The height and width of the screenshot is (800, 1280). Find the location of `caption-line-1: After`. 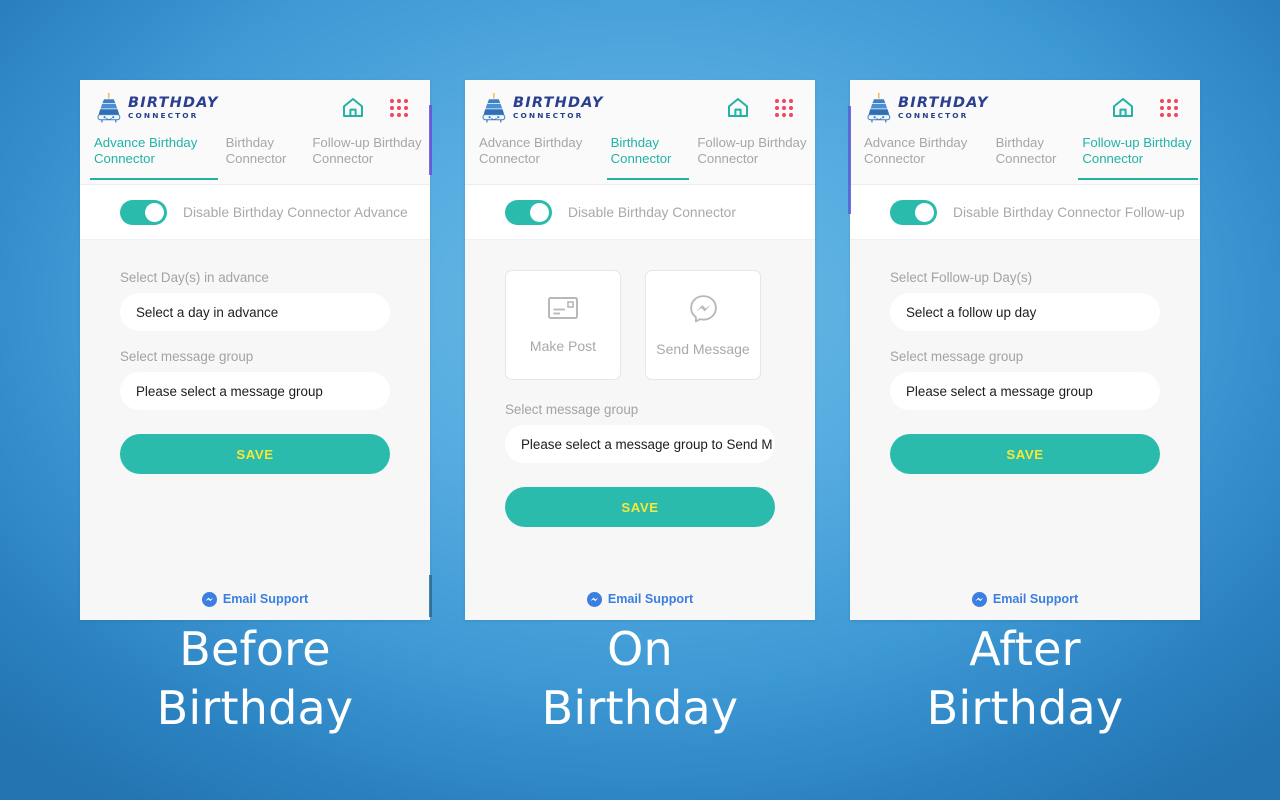

caption-line-1: After is located at coordinates (1025, 649).